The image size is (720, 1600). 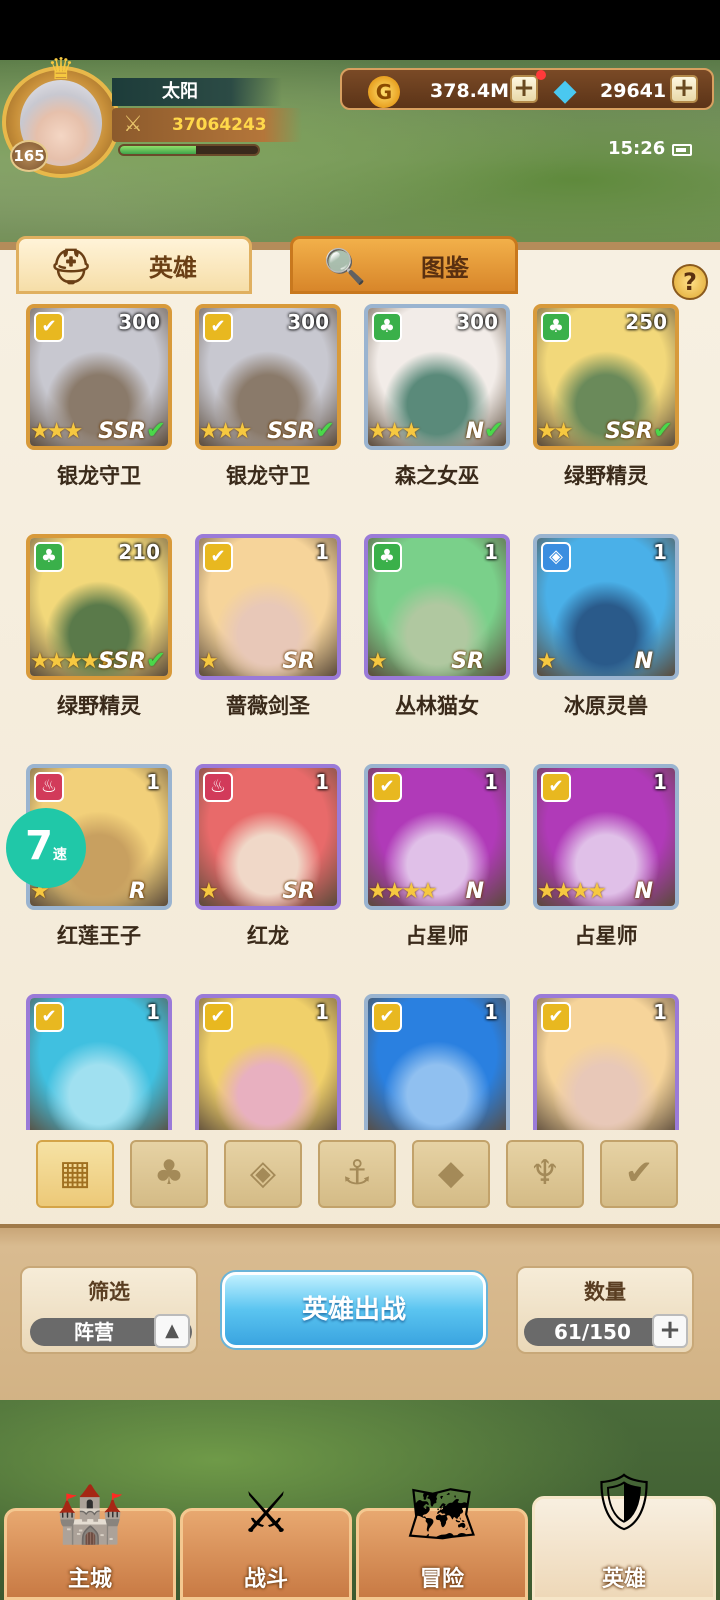 I want to click on filter-dark-button: ♆, so click(x=545, y=1174).